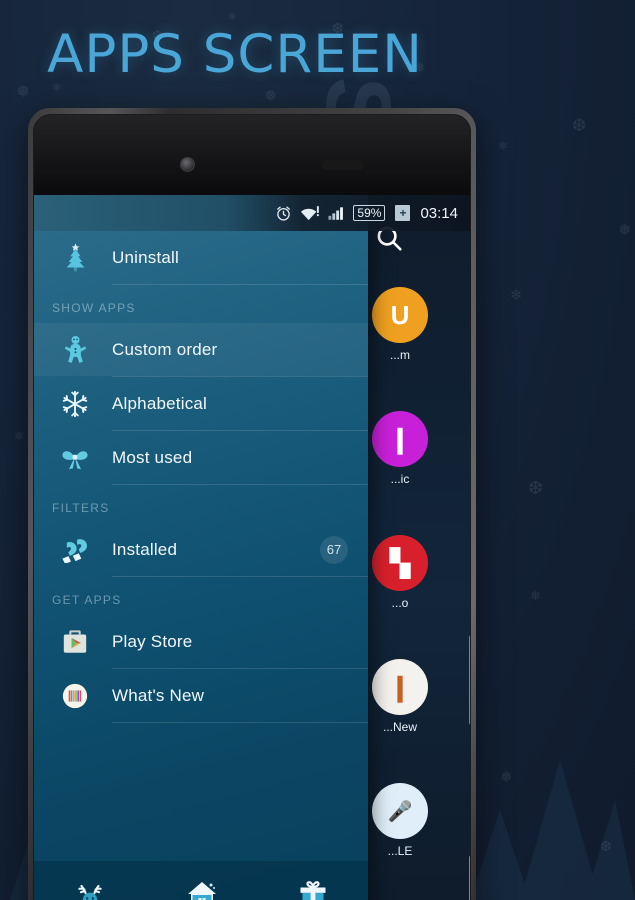 The width and height of the screenshot is (635, 900). I want to click on drawer-item-custom-order: Custom order, so click(201, 349).